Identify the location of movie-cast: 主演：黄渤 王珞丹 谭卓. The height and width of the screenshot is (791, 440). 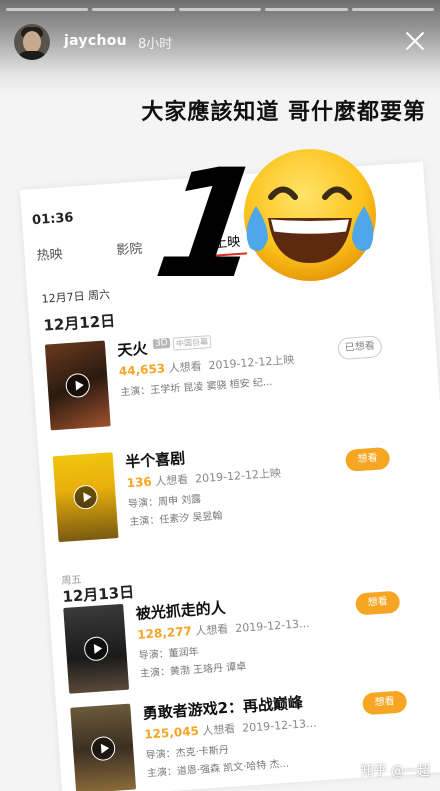
(193, 670).